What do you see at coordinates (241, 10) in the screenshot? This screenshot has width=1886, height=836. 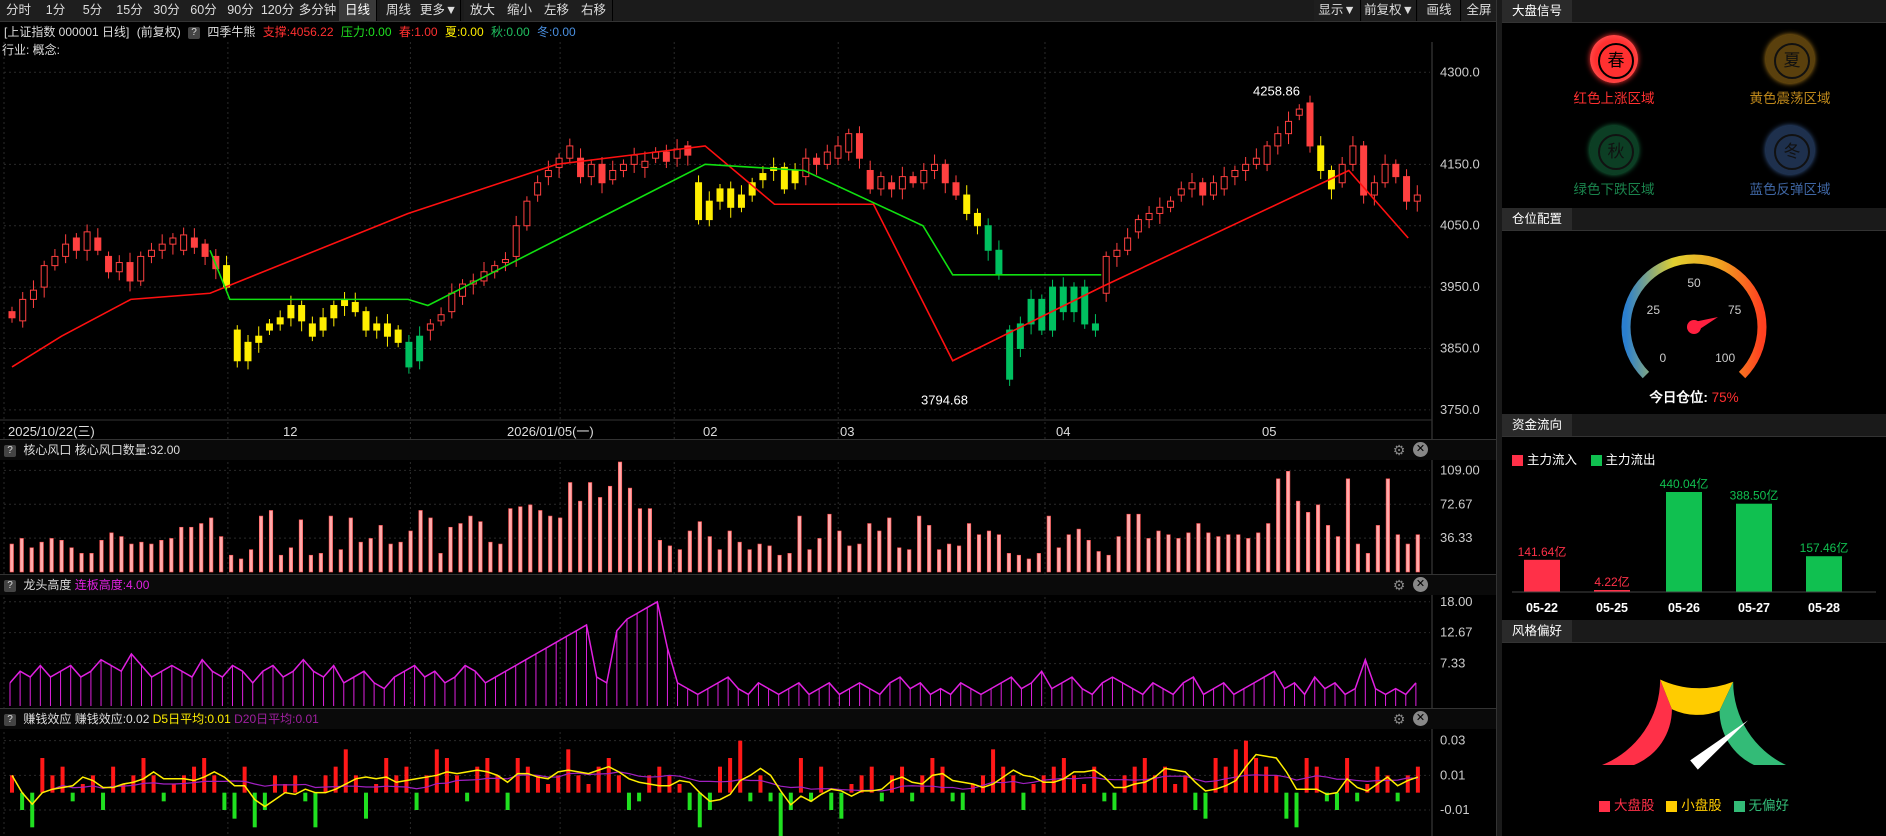 I see `period-button-6: 90分` at bounding box center [241, 10].